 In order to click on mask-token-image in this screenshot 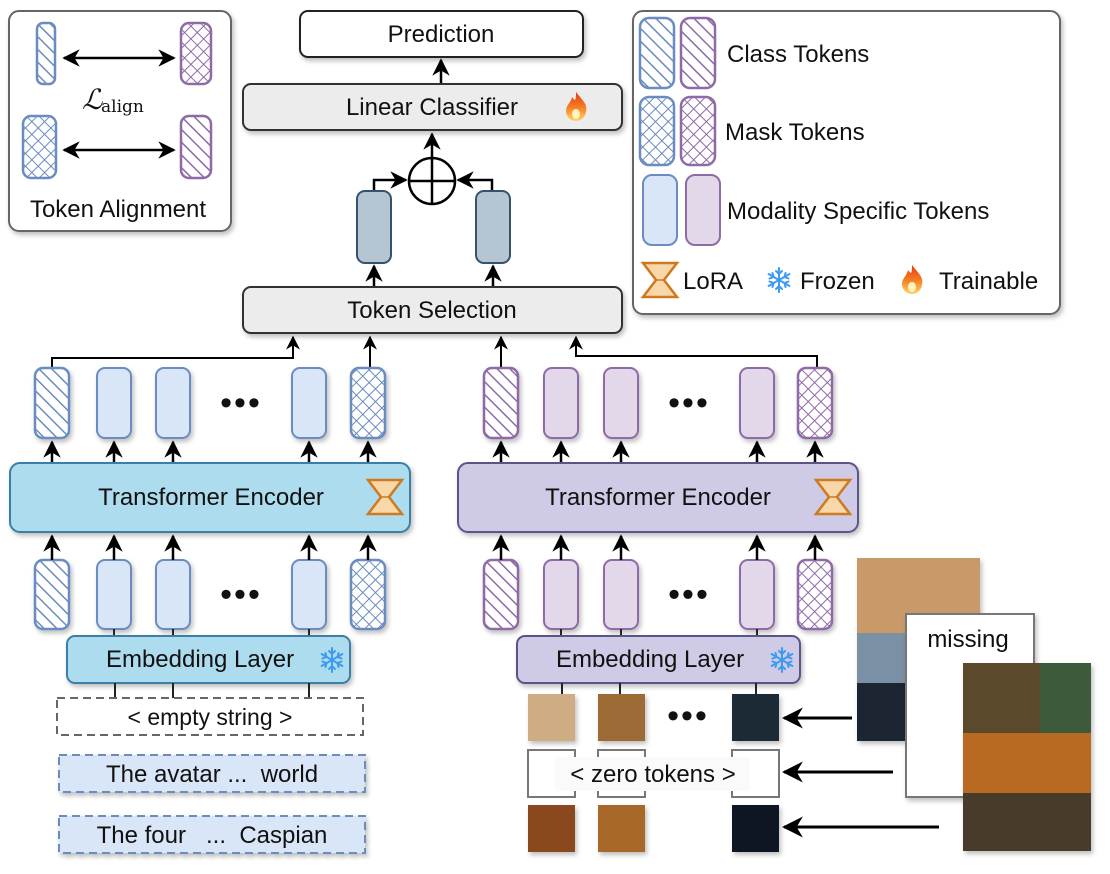, I will do `click(196, 53)`.